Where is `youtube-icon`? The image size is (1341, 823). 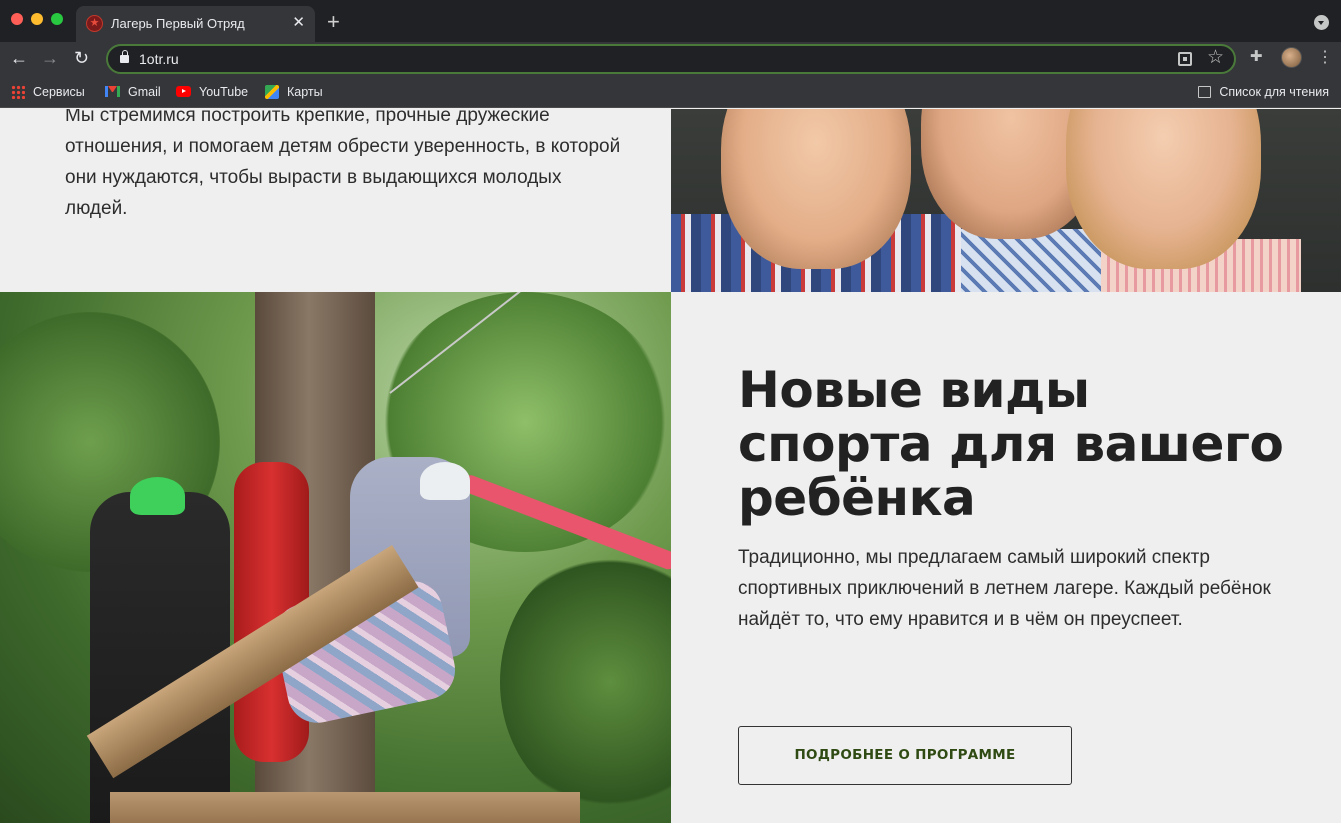 youtube-icon is located at coordinates (183, 92).